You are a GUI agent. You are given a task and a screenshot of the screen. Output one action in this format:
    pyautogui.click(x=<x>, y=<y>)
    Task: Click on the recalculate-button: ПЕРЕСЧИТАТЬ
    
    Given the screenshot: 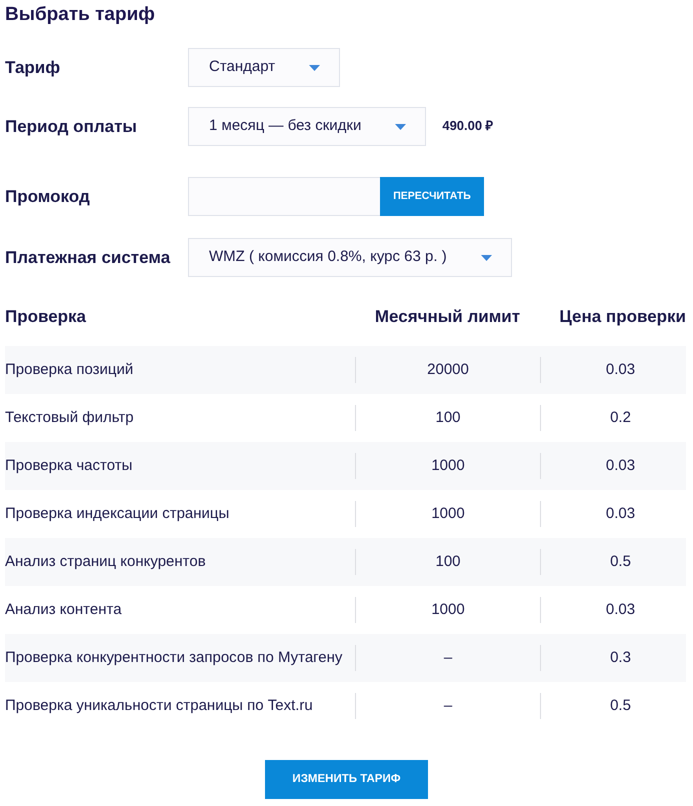 What is the action you would take?
    pyautogui.click(x=432, y=196)
    